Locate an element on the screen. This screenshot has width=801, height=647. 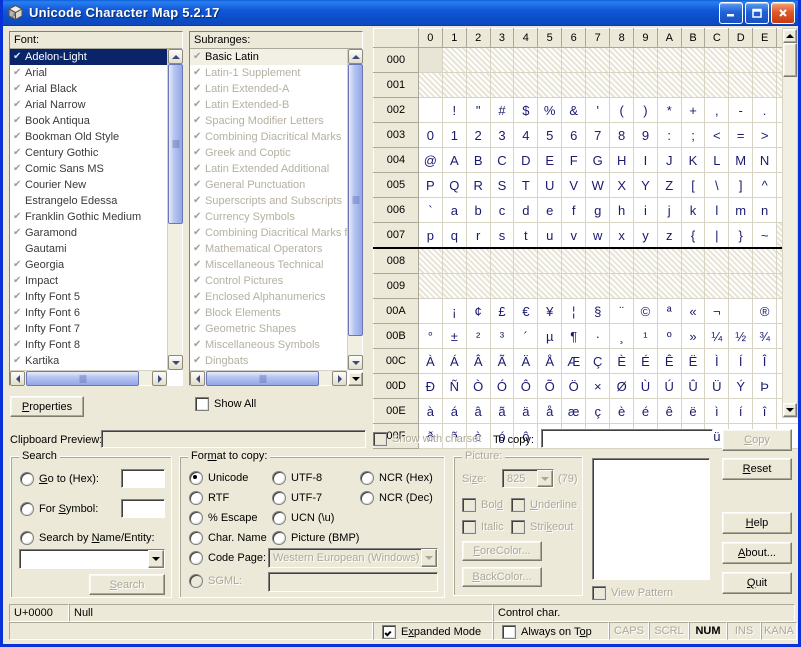
subrange-list-item: ✔ Spacing Modifier Letters is located at coordinates (268, 121).